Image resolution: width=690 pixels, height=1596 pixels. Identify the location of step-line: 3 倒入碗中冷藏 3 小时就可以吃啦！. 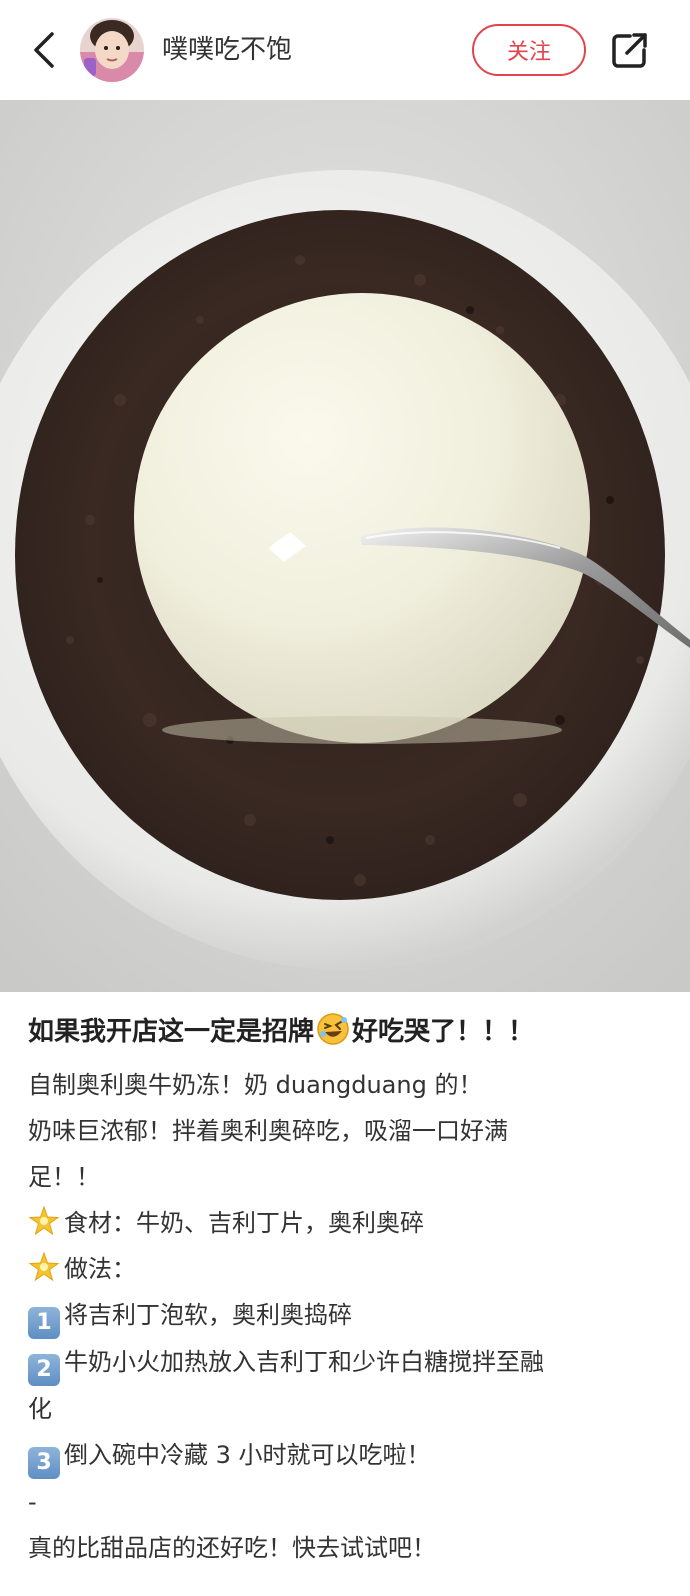
(348, 1455).